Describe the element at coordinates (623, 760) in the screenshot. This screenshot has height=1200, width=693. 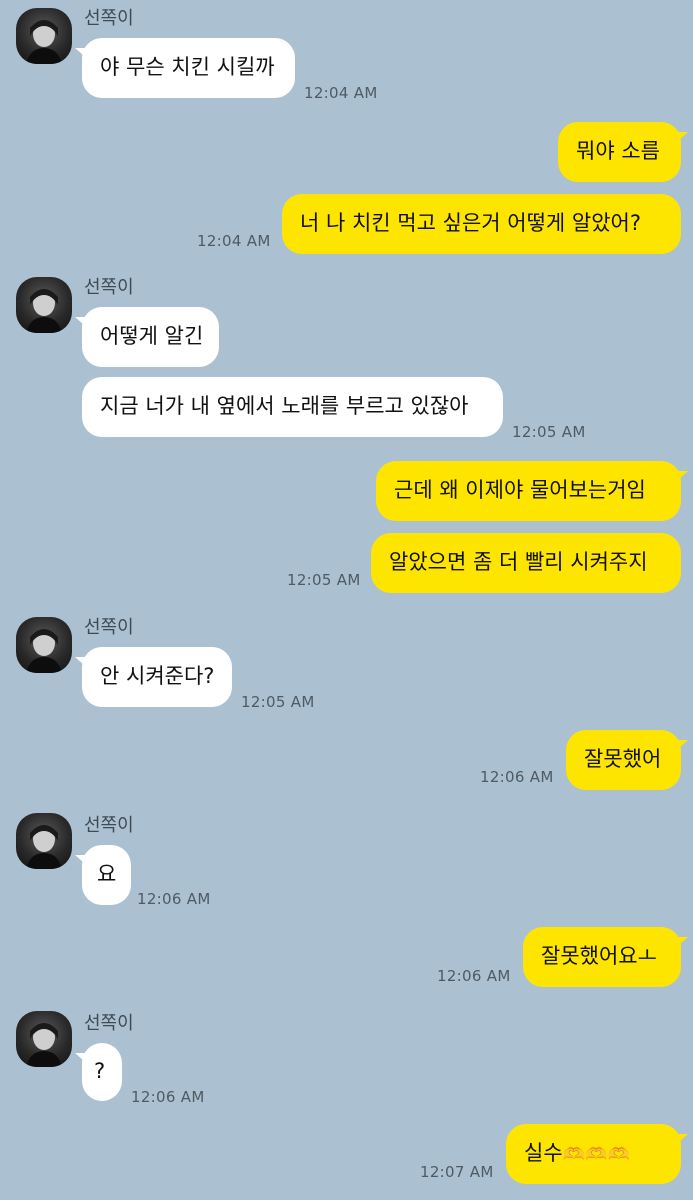
I see `message-bubble-outgoing: 잘못했어` at that location.